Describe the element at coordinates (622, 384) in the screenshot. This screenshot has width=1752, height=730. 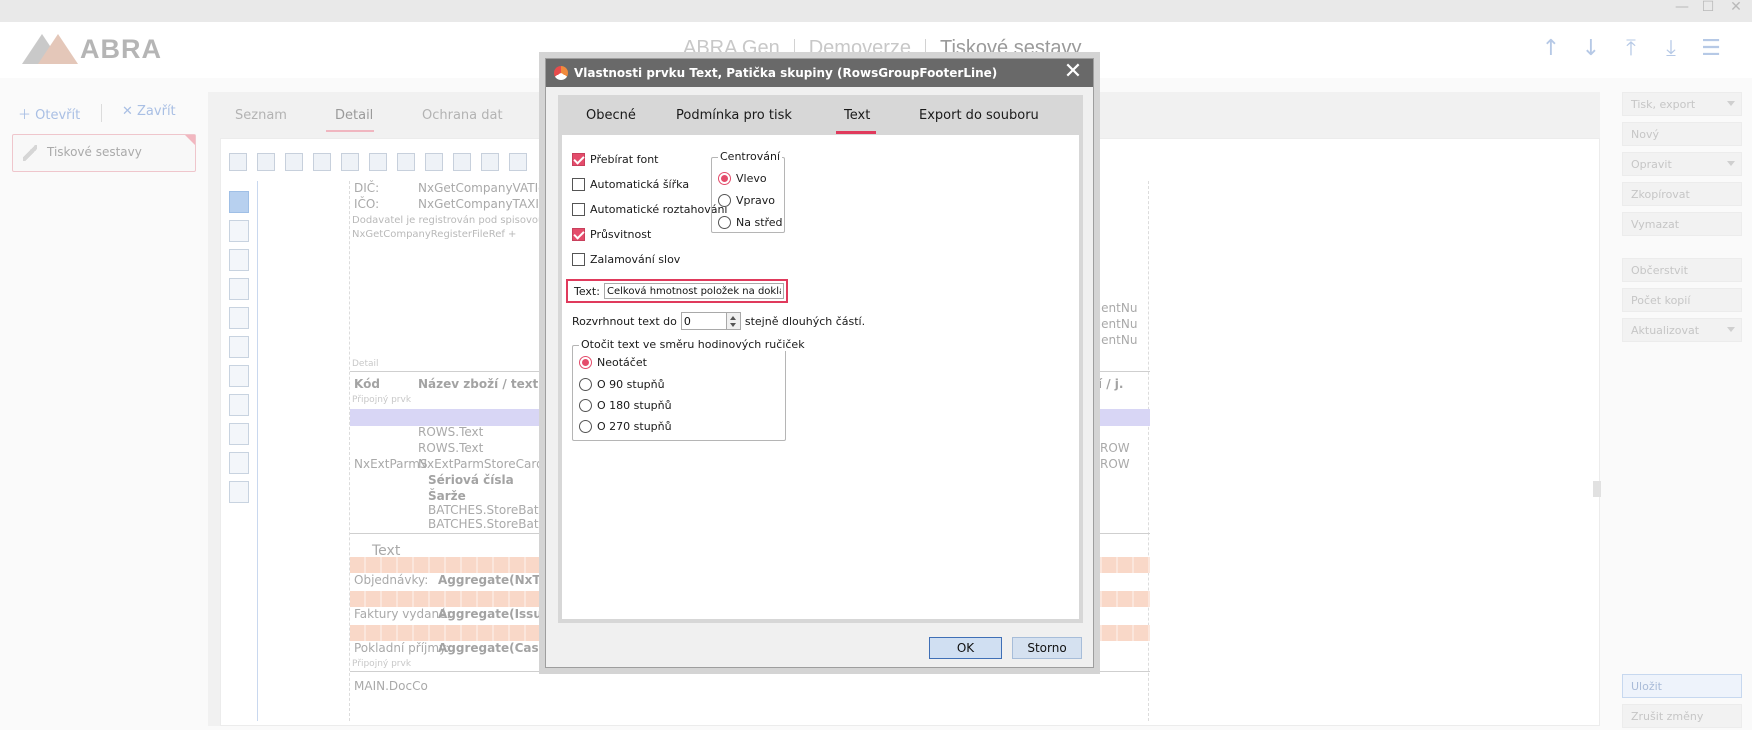
I see `radio-o-90: O 90 stupňů` at that location.